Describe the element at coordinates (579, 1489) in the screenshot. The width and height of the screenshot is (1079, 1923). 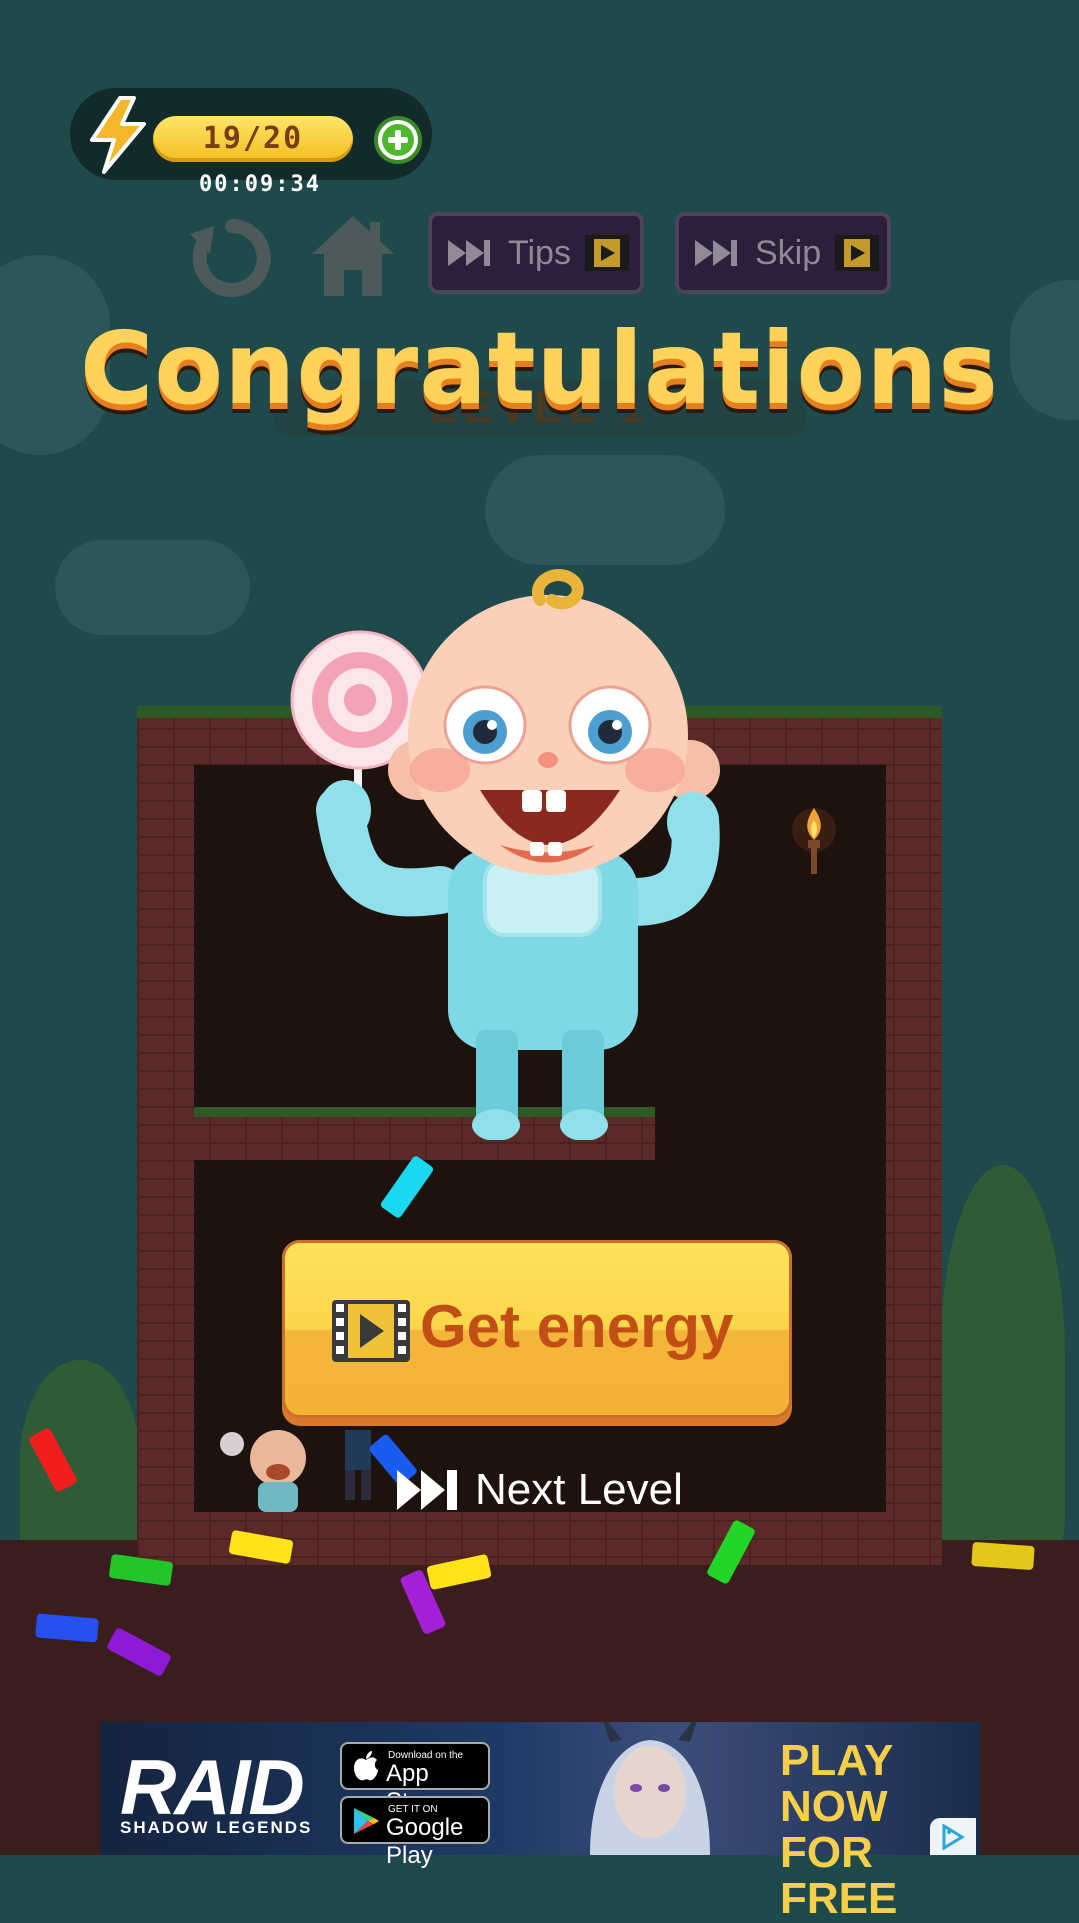
I see `next-level-label: Next Level` at that location.